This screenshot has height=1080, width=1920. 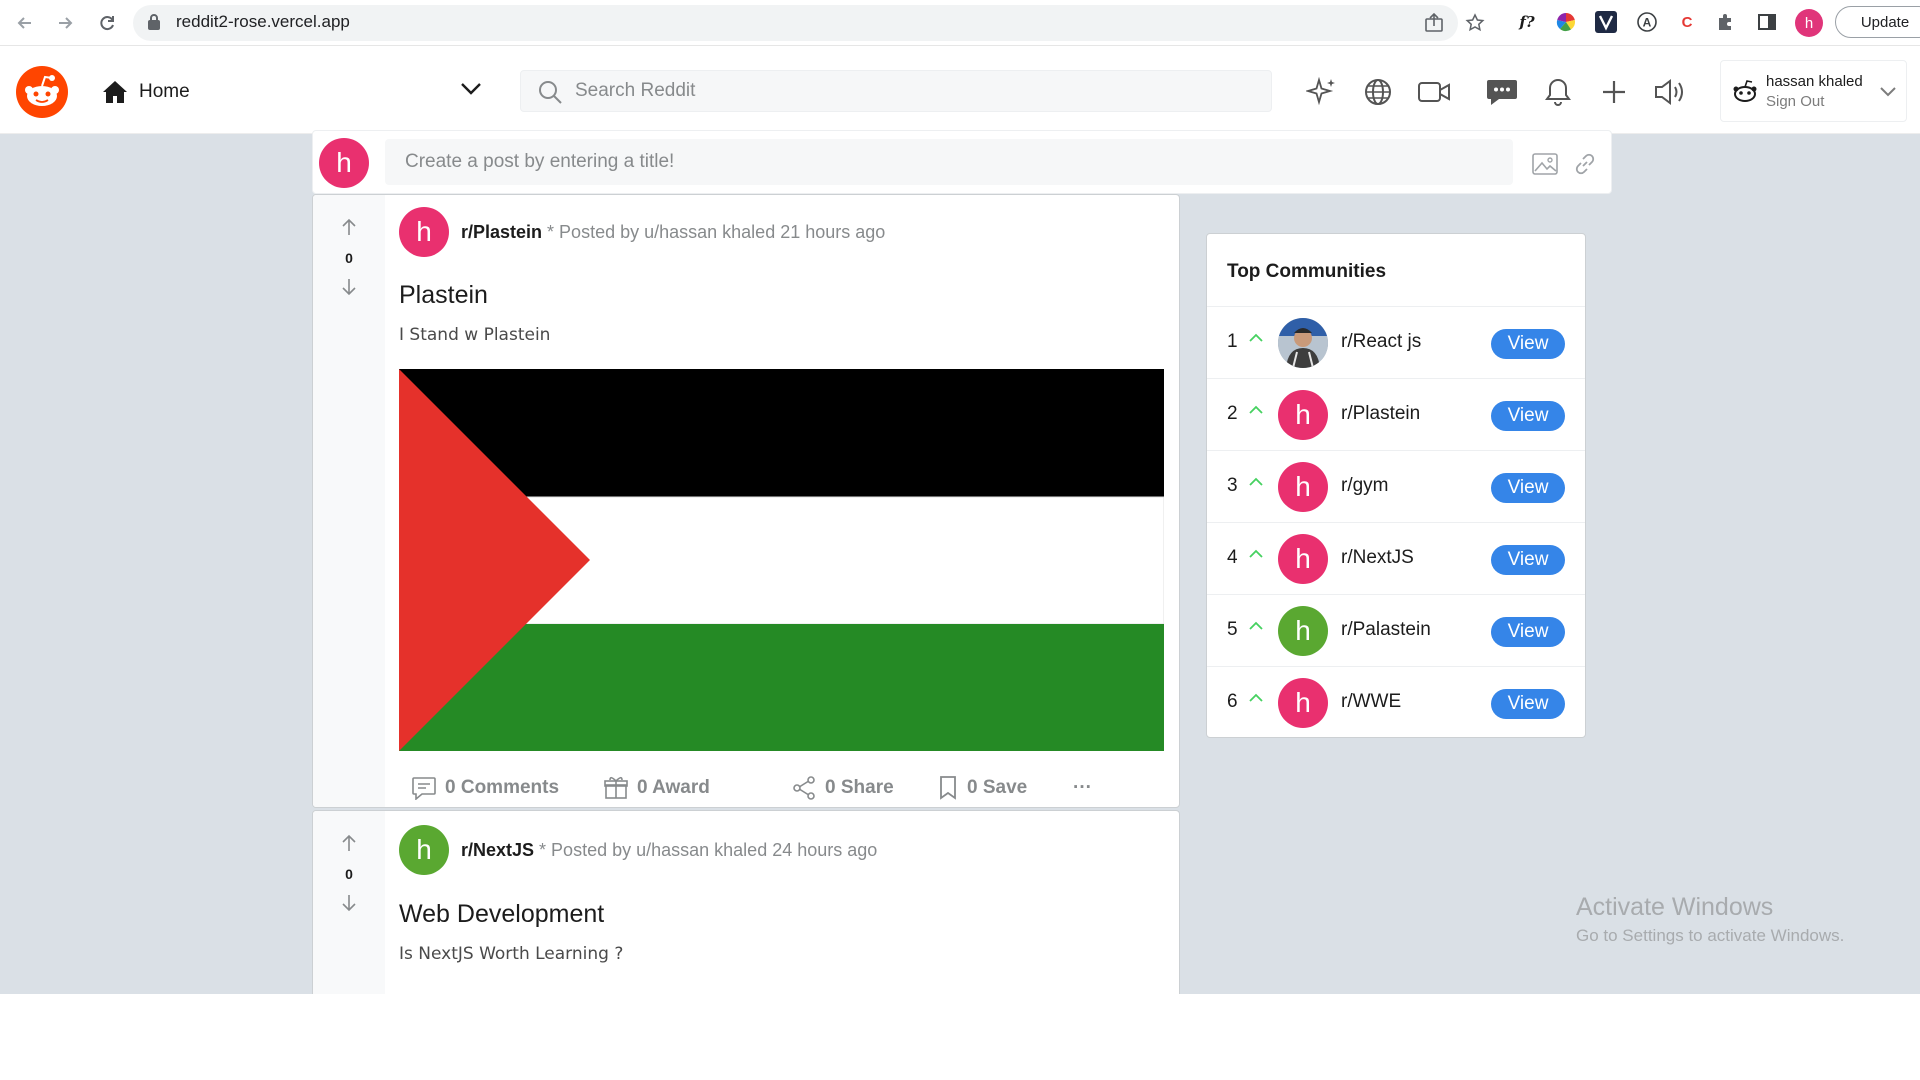 I want to click on save-button: 0 Save, so click(x=982, y=788).